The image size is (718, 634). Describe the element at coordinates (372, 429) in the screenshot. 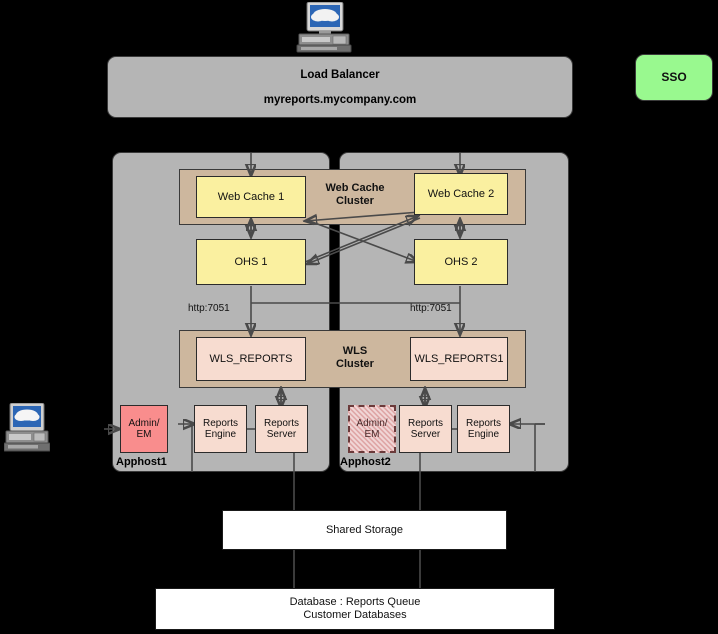

I see `apphost2-admin-em-box: Admin/ EM` at that location.